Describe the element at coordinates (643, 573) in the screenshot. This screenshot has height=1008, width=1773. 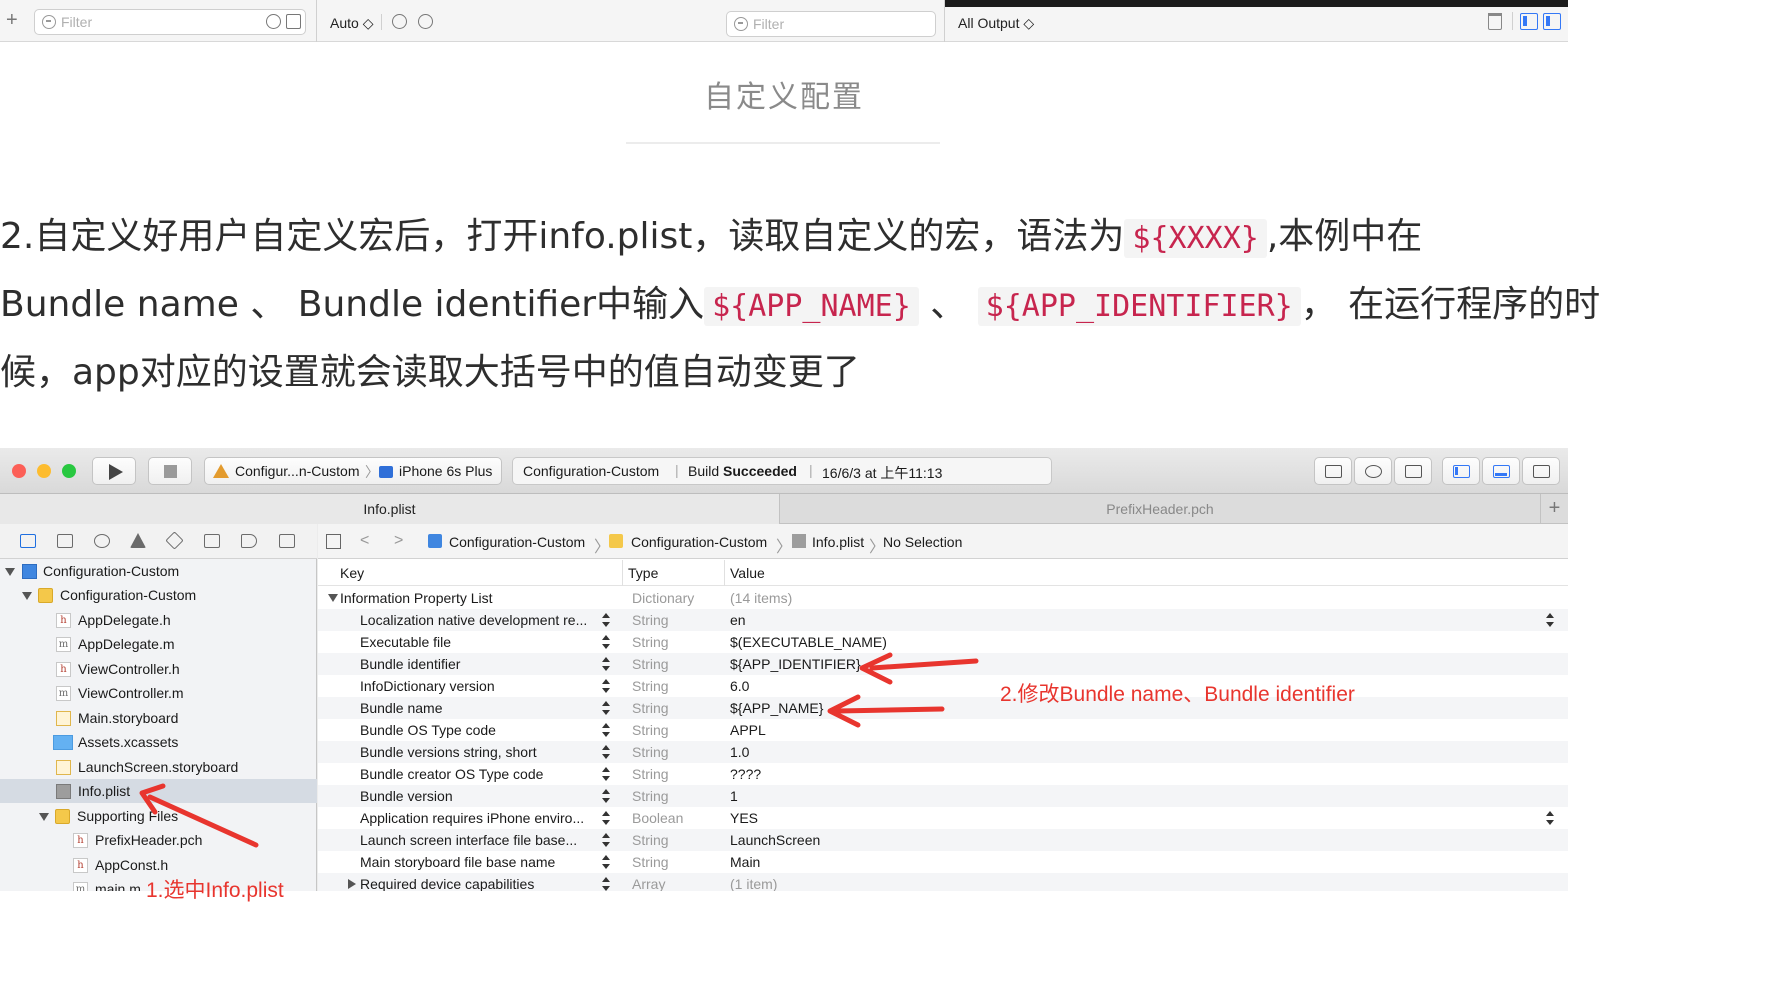
I see `column-header-type: Type` at that location.